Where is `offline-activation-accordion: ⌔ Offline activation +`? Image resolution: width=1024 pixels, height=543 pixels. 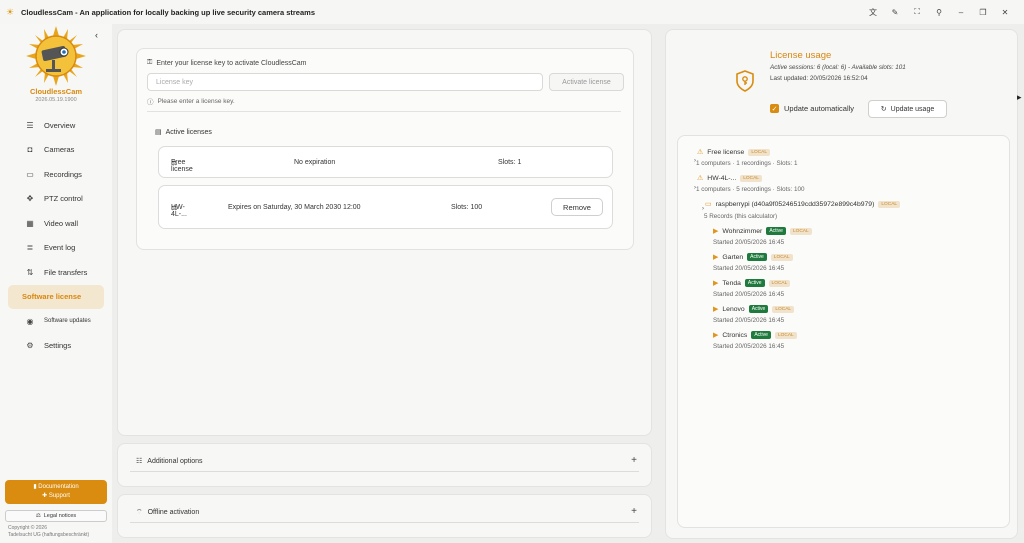 offline-activation-accordion: ⌔ Offline activation + is located at coordinates (384, 516).